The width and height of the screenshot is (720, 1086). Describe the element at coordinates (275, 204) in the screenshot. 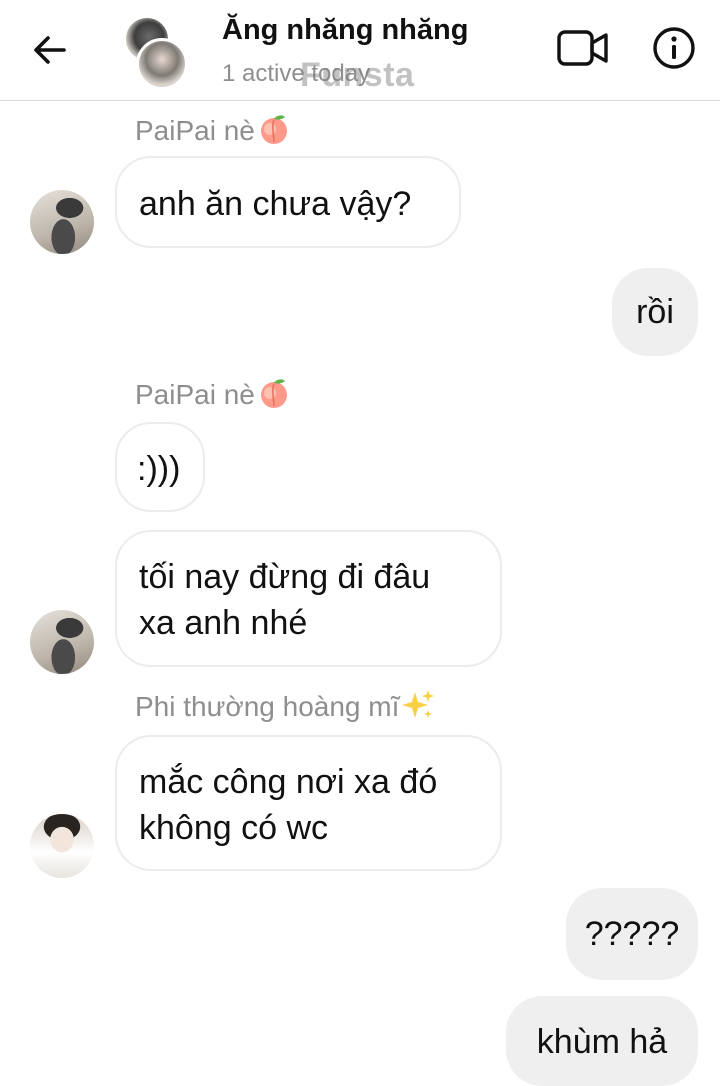

I see `message-text: anh ăn chưa vậy?` at that location.